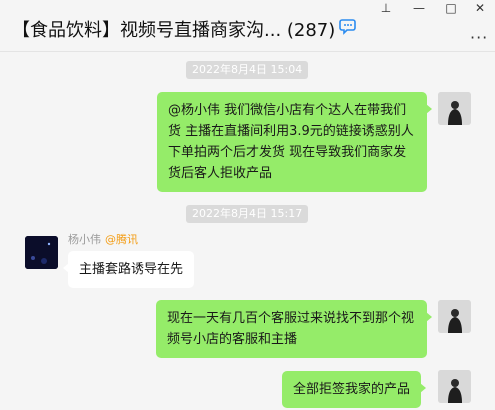 This screenshot has height=410, width=495. Describe the element at coordinates (84, 239) in the screenshot. I see `sender-name-text: 杨小伟` at that location.